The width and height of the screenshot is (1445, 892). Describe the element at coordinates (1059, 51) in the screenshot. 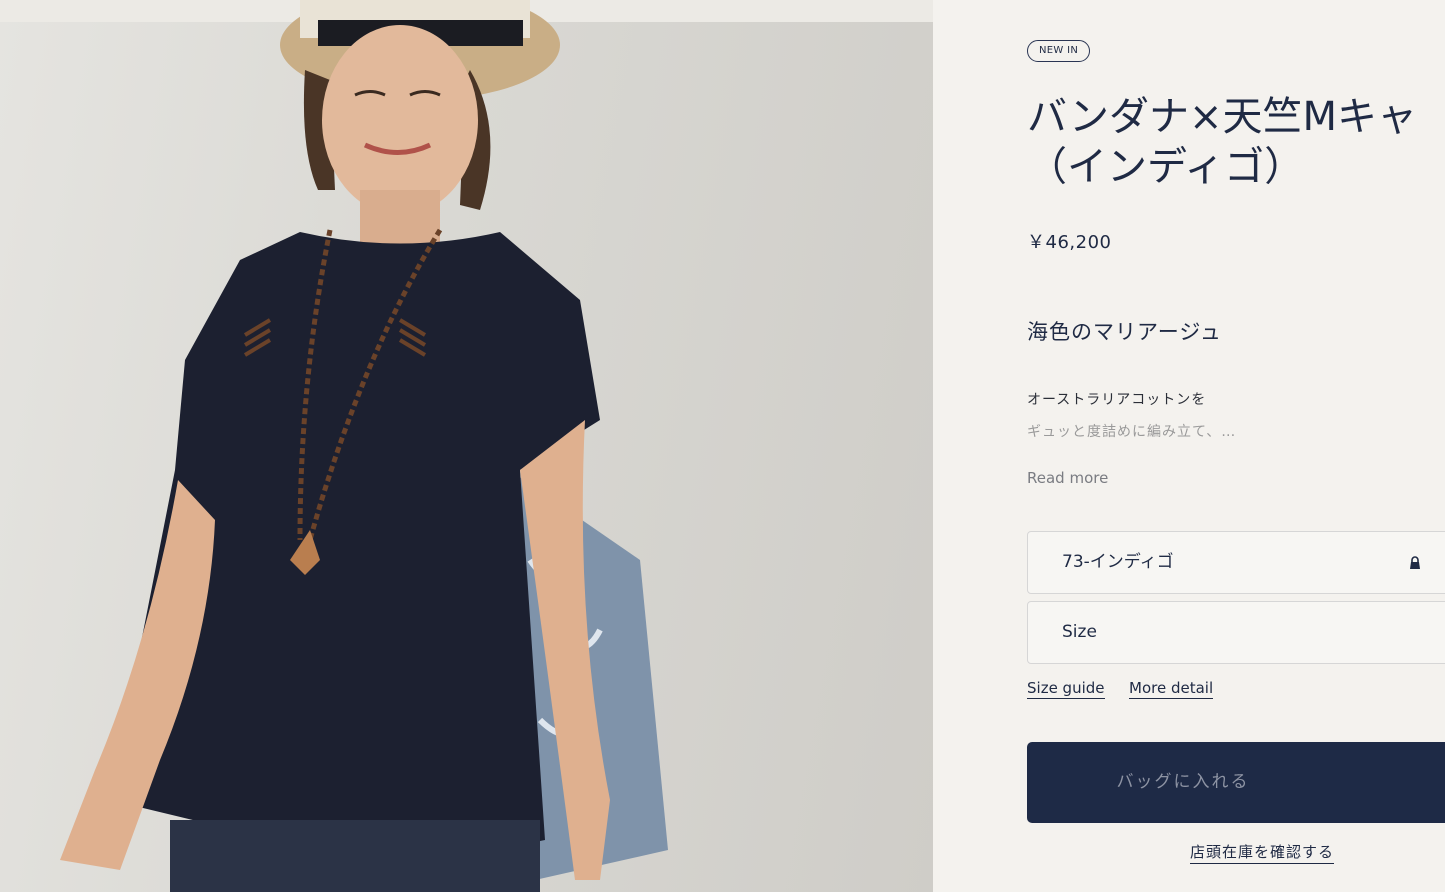

I see `new-in-badge: NEW IN` at that location.